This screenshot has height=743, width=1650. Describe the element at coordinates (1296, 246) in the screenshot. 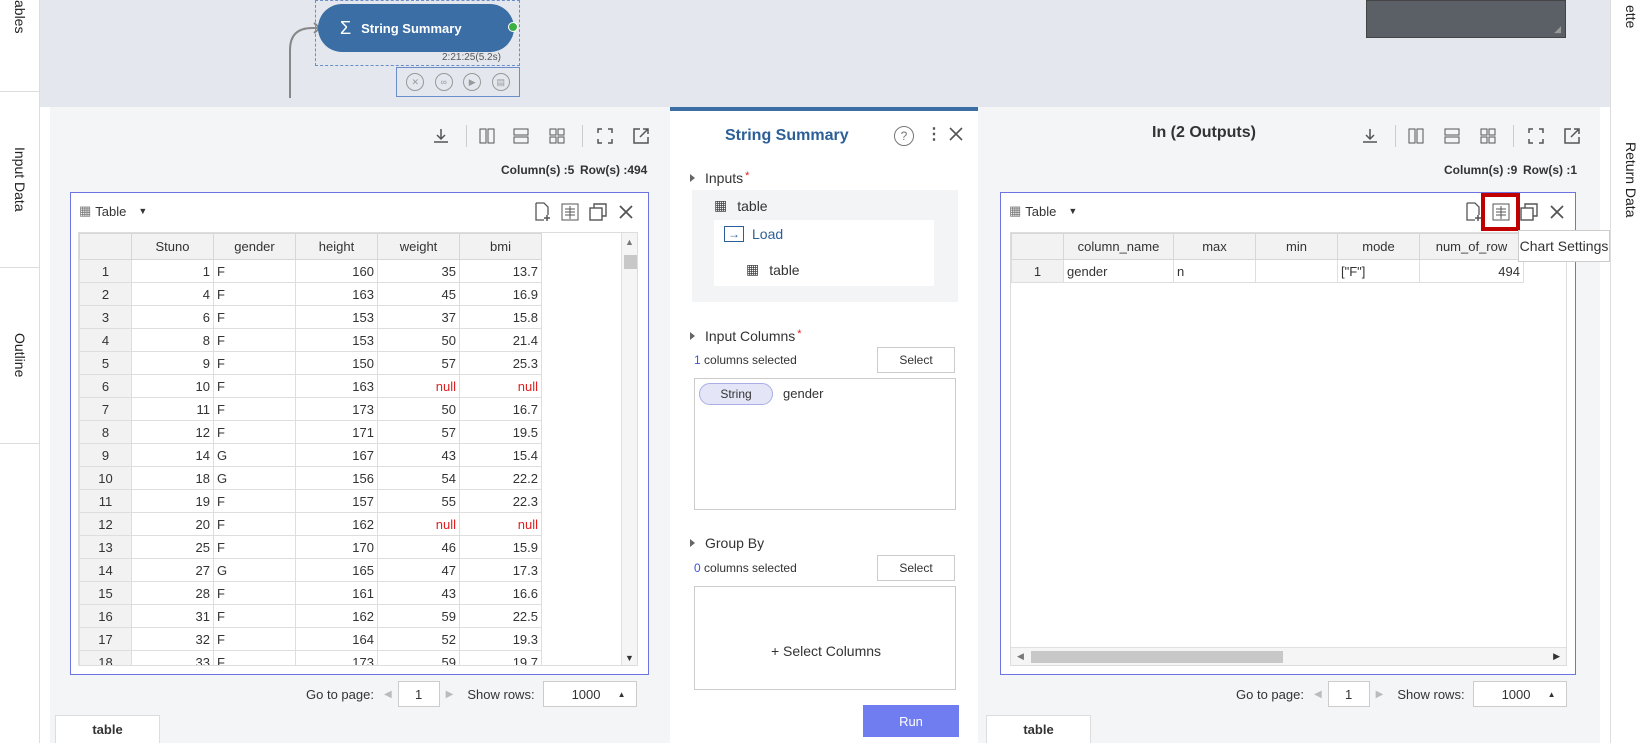

I see `column-header: min` at that location.